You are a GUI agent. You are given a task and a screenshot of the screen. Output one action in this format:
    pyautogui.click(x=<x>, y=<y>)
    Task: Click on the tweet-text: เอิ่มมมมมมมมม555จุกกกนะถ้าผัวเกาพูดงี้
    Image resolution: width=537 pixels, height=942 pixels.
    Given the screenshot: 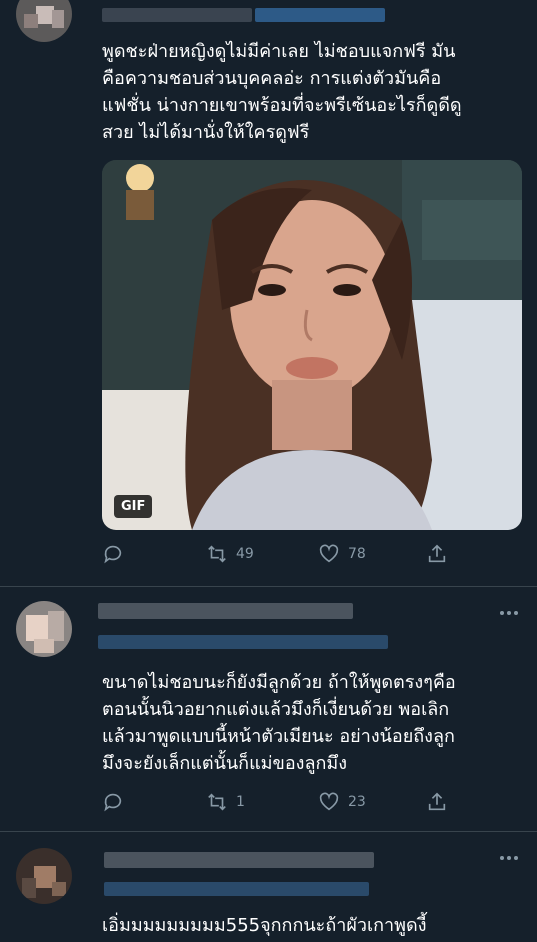 What is the action you would take?
    pyautogui.click(x=264, y=925)
    